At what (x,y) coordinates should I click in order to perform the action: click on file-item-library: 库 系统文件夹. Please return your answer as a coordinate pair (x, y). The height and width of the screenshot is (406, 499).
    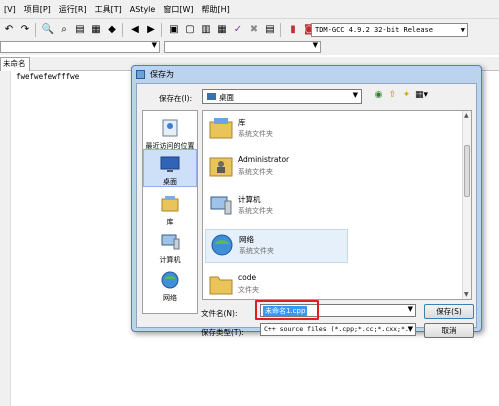
    Looking at the image, I should click on (285, 130).